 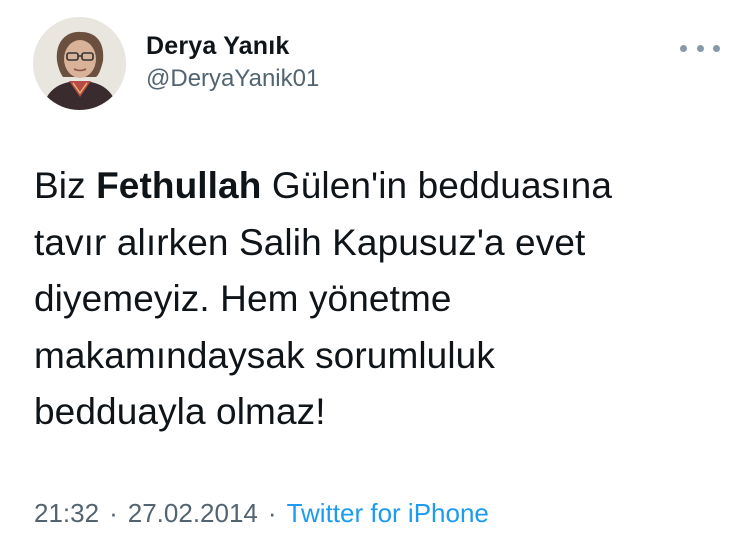 I want to click on avatar, so click(x=79, y=63).